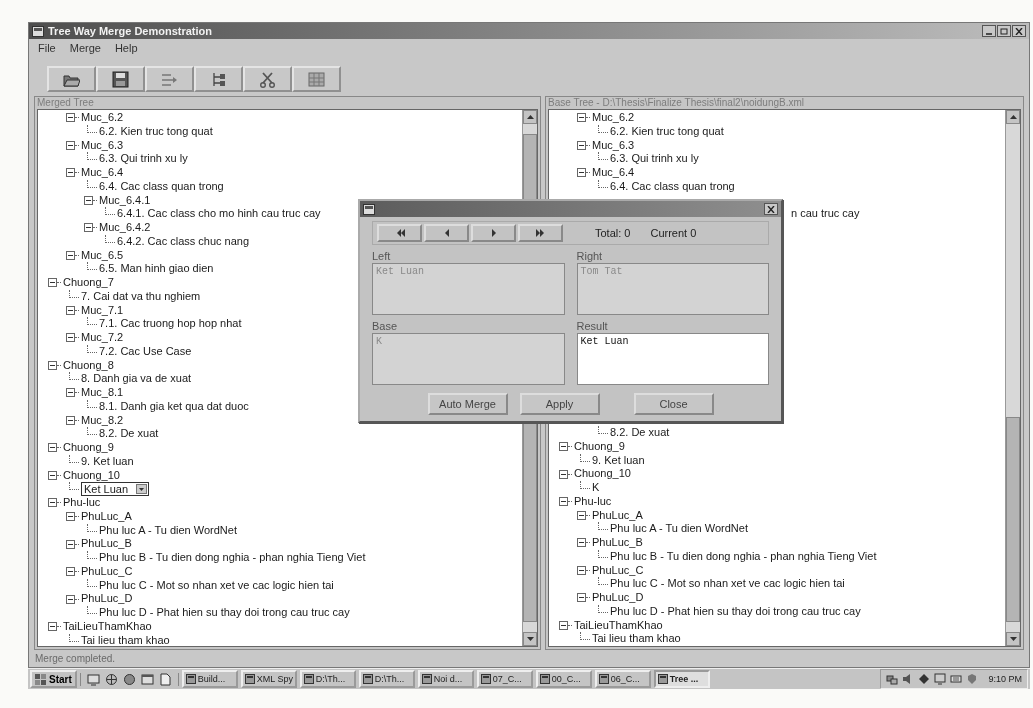 This screenshot has width=1033, height=708. What do you see at coordinates (141, 296) in the screenshot?
I see `tree-node-label: 7. Cai dat va thu nghiem` at bounding box center [141, 296].